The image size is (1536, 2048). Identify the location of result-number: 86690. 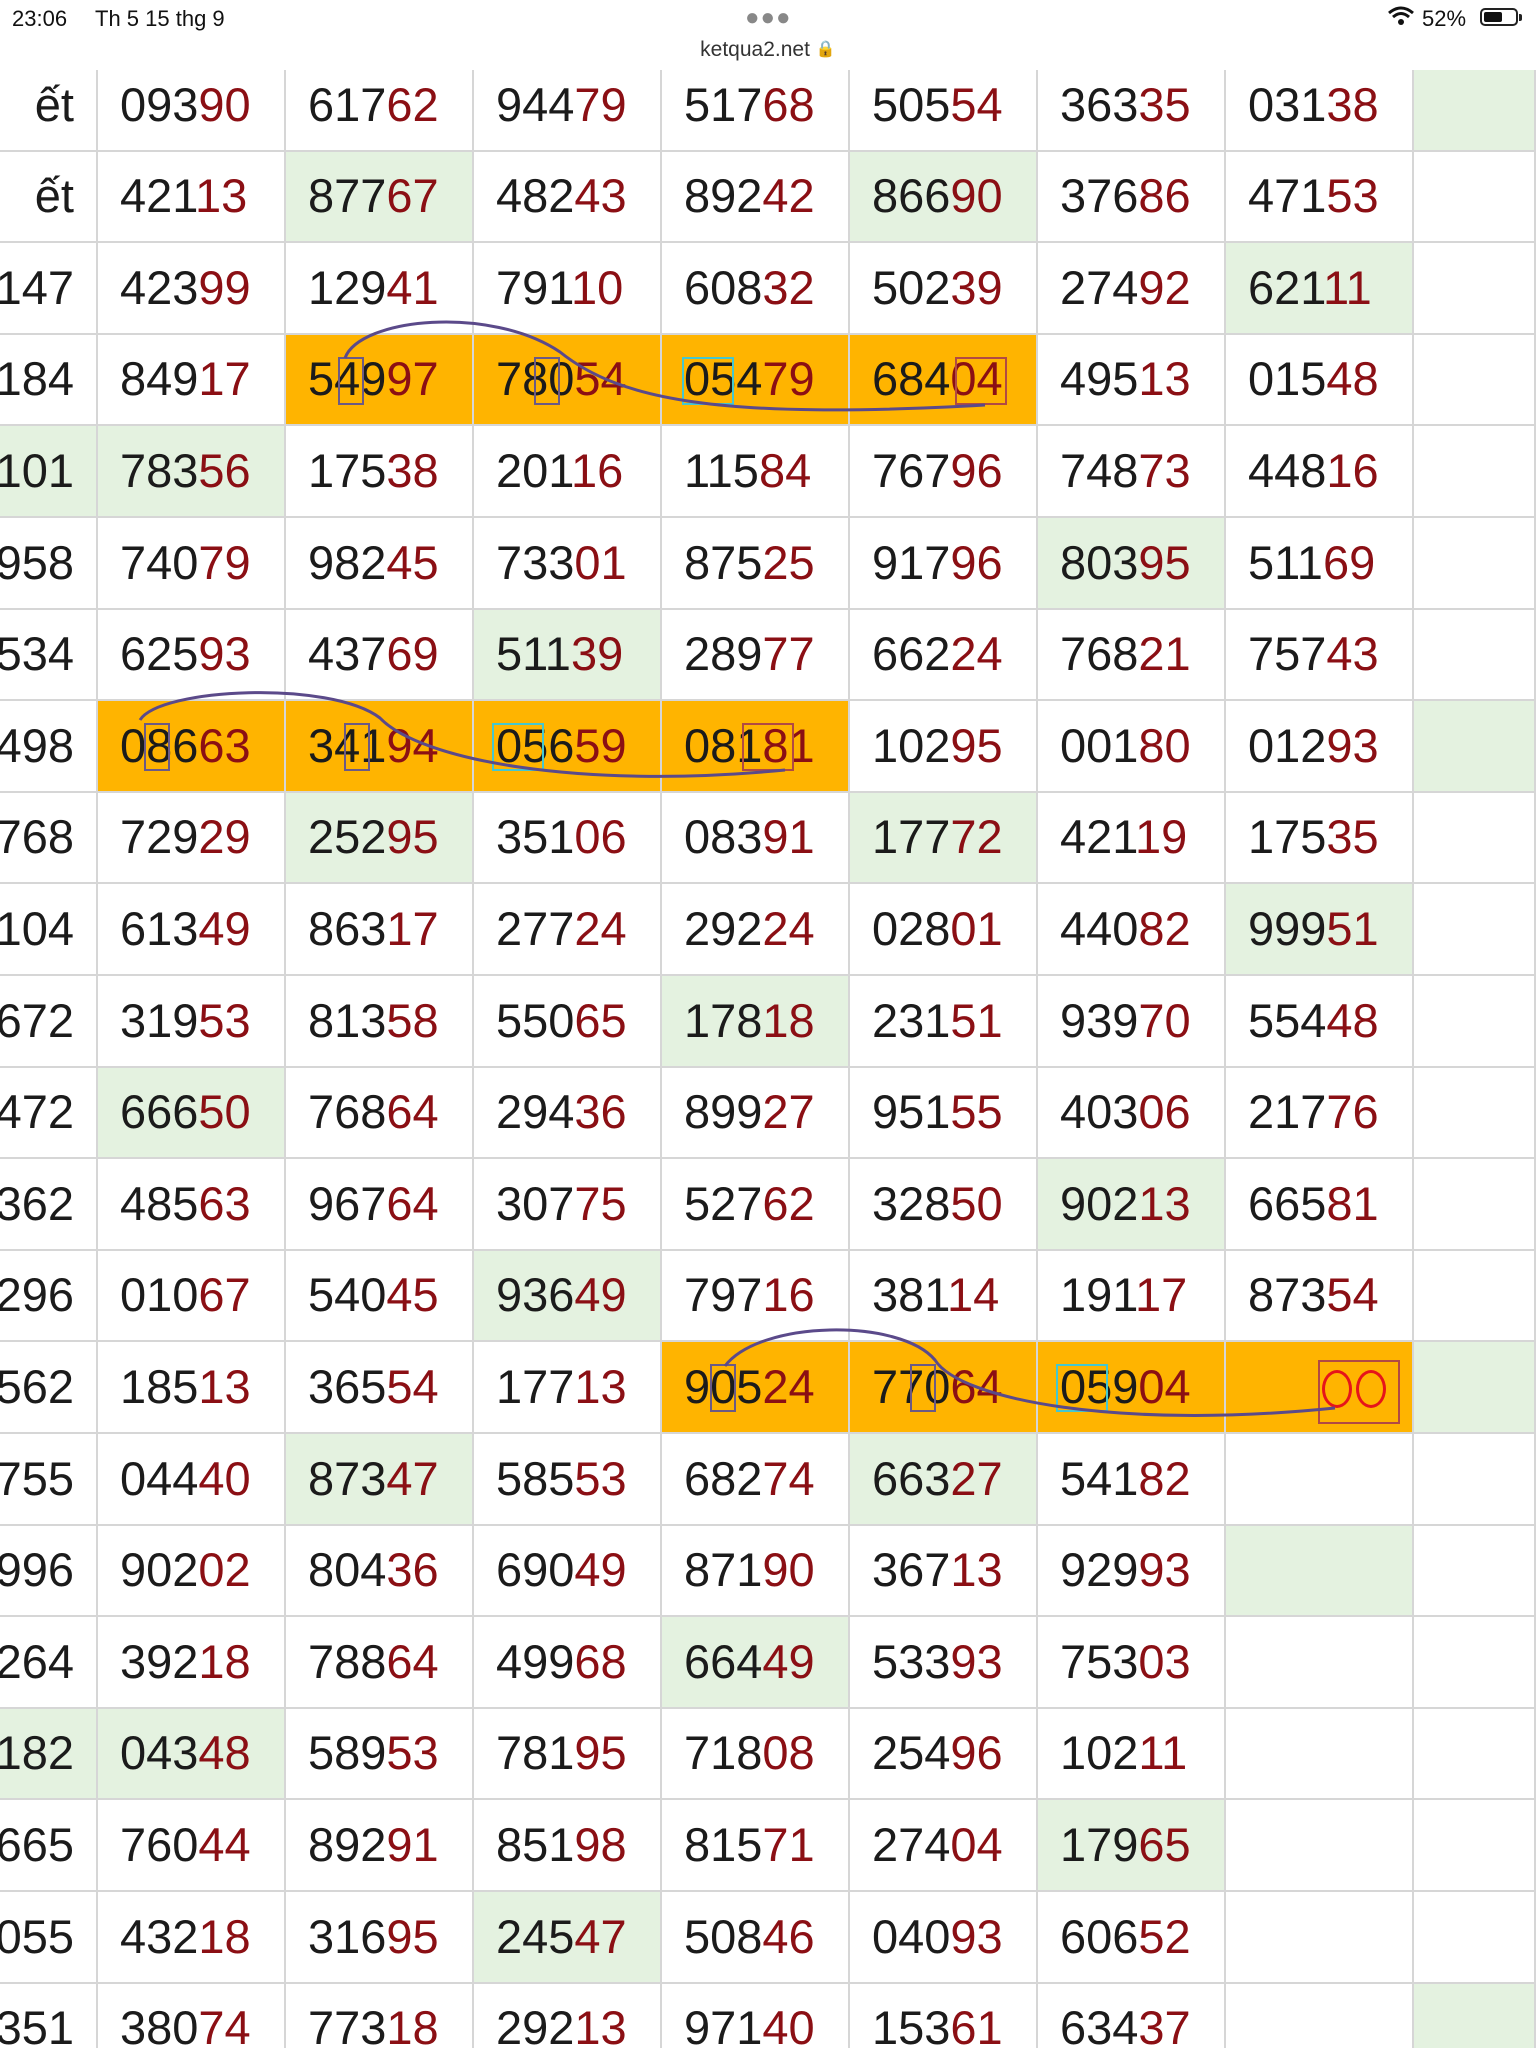
(937, 196).